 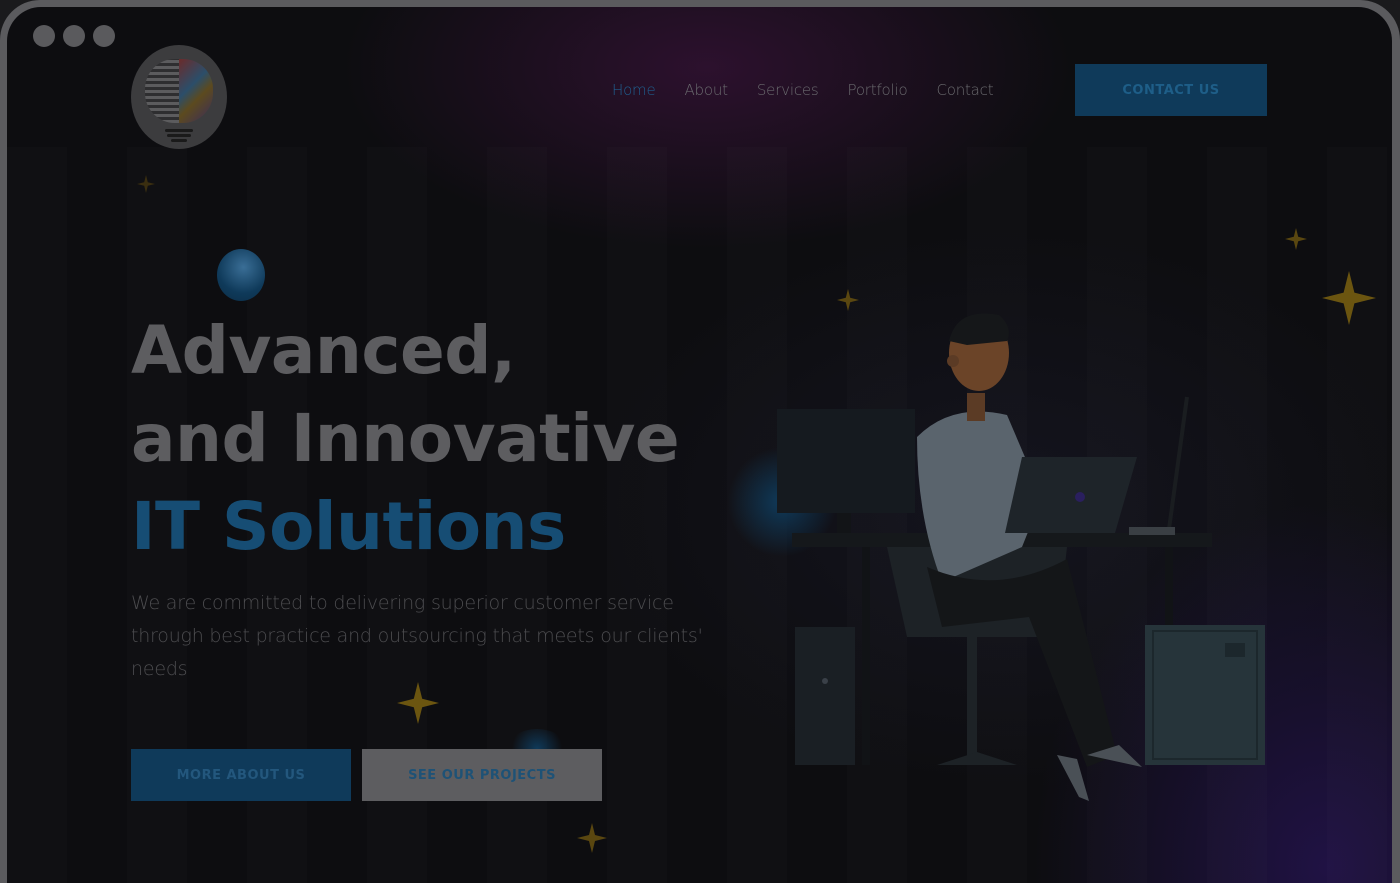 What do you see at coordinates (707, 90) in the screenshot?
I see `nav-item-about: About` at bounding box center [707, 90].